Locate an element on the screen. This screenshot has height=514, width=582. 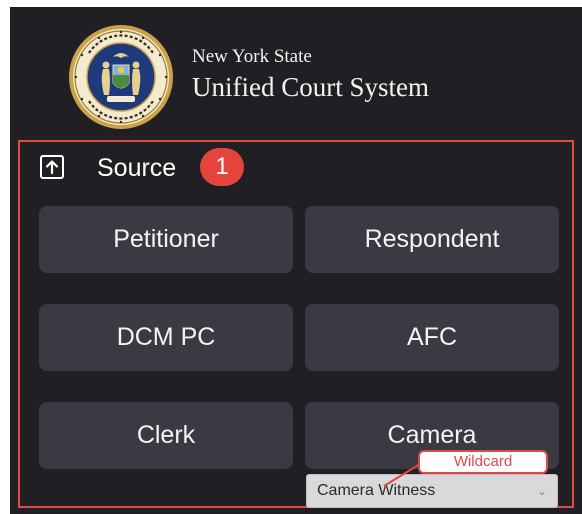
dcm-pc-button: DCM PC is located at coordinates (166, 337).